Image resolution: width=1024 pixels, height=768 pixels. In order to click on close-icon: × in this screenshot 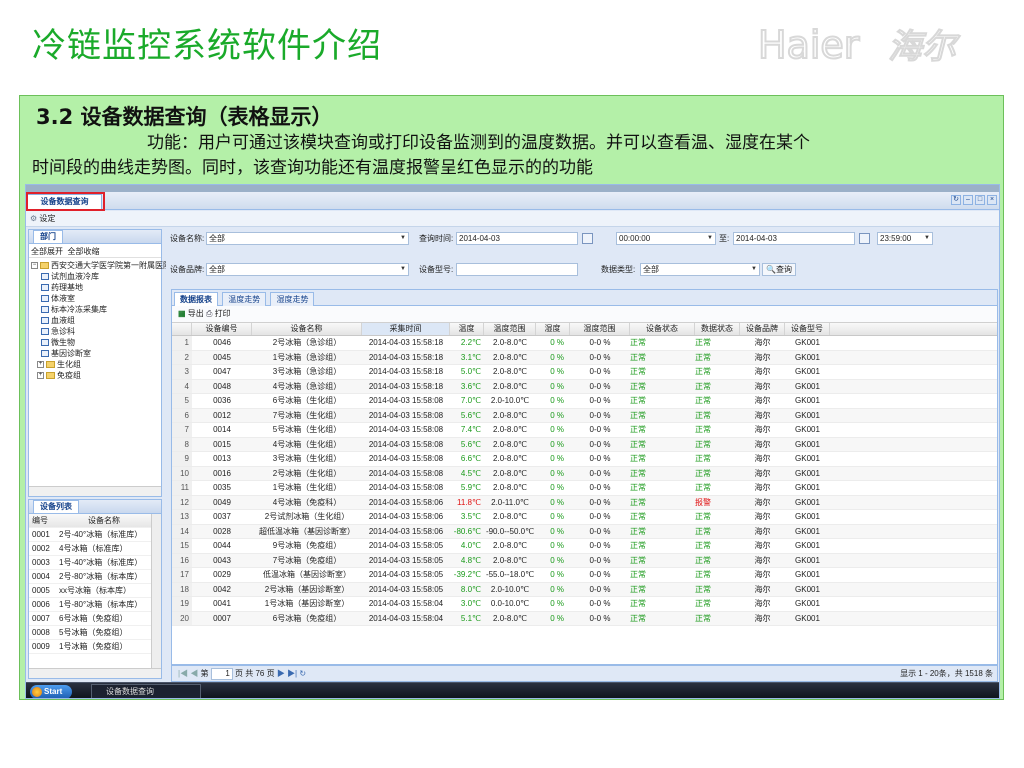, I will do `click(992, 200)`.